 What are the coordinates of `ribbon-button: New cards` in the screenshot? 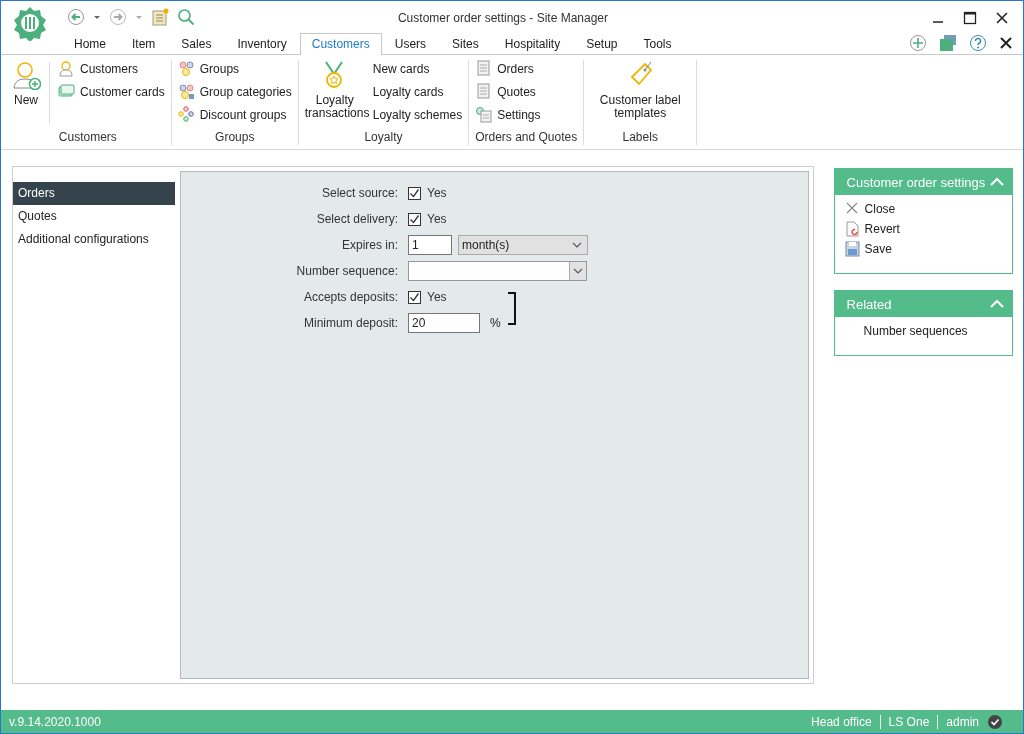 It's located at (417, 68).